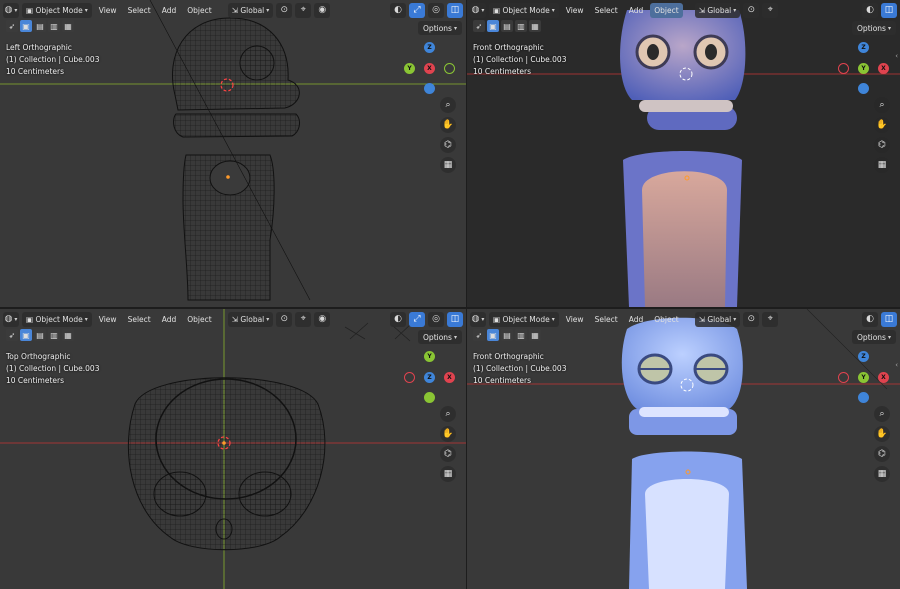 This screenshot has height=589, width=900. What do you see at coordinates (429, 68) in the screenshot?
I see `navigation-gizmo: Z Y X` at bounding box center [429, 68].